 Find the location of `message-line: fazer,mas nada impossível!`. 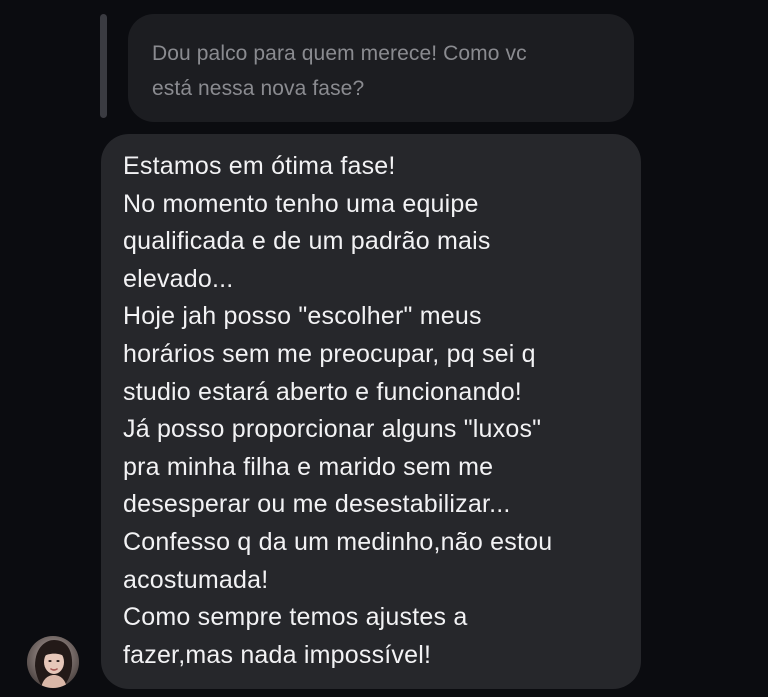

message-line: fazer,mas nada impossível! is located at coordinates (277, 654).